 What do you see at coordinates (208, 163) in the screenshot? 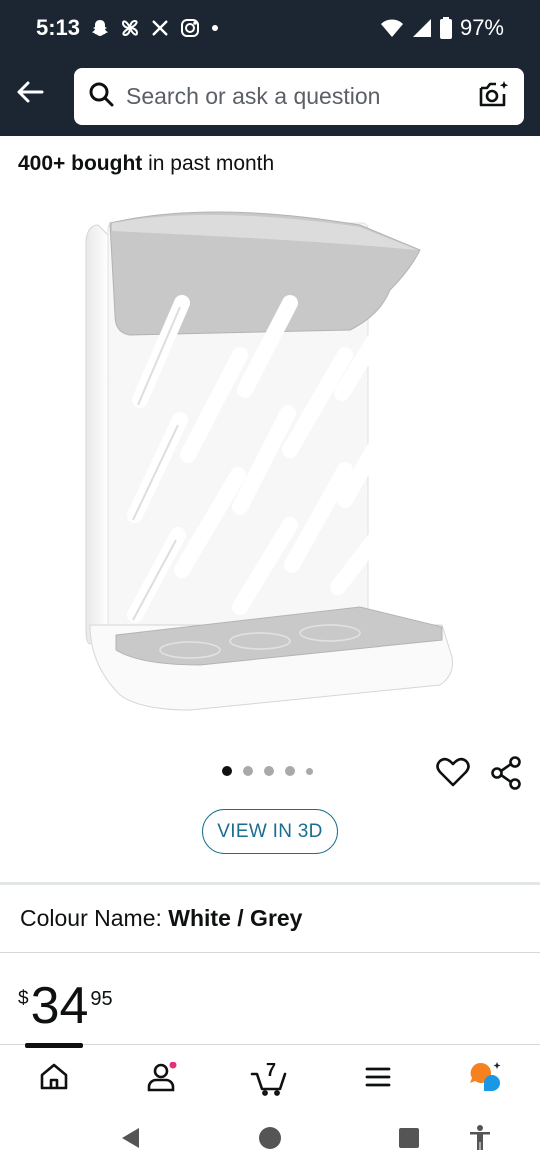
I see `bought-count-suffix: in past month` at bounding box center [208, 163].